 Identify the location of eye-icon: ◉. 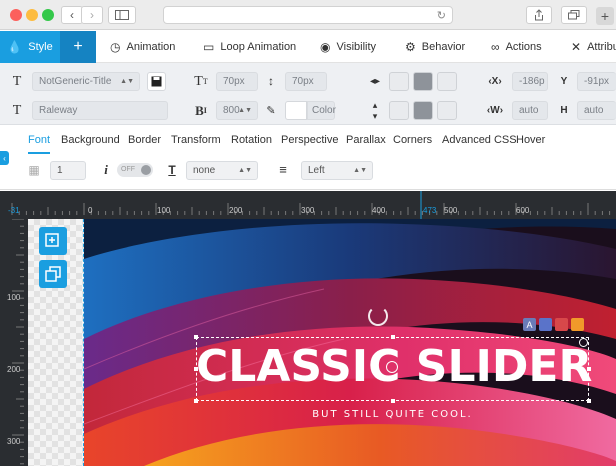
(325, 47).